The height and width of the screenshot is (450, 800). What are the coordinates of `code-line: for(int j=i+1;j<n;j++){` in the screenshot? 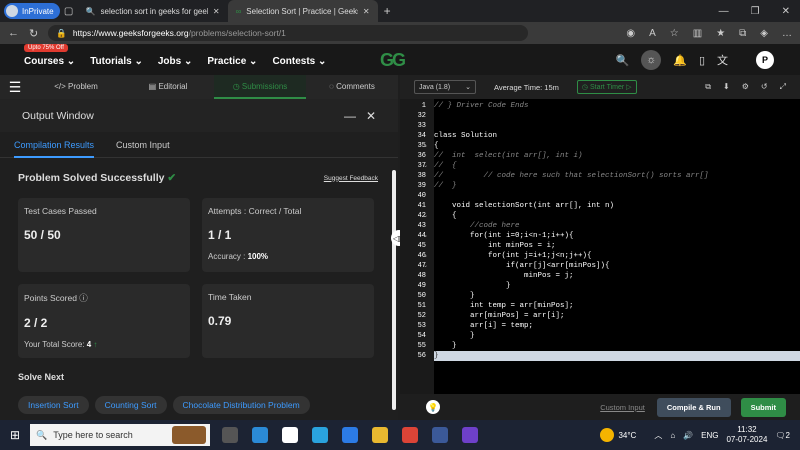 It's located at (513, 256).